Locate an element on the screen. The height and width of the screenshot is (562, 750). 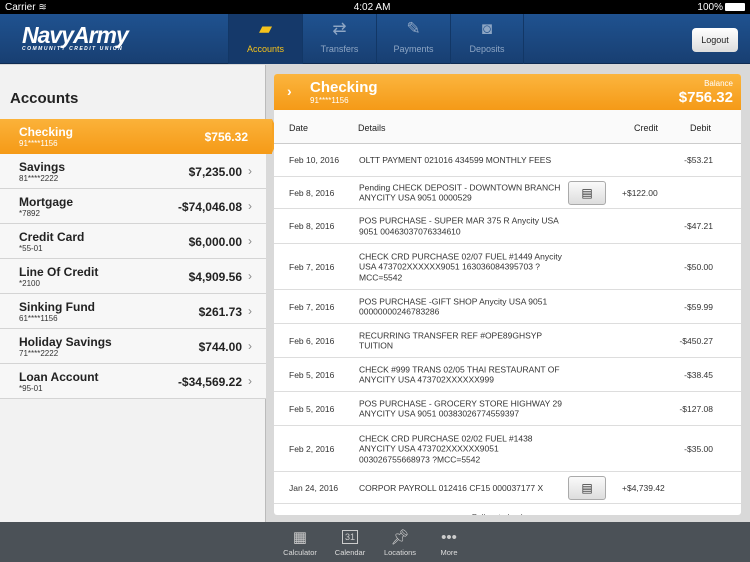
transaction-date: Jan 24, 2016 is located at coordinates (314, 487).